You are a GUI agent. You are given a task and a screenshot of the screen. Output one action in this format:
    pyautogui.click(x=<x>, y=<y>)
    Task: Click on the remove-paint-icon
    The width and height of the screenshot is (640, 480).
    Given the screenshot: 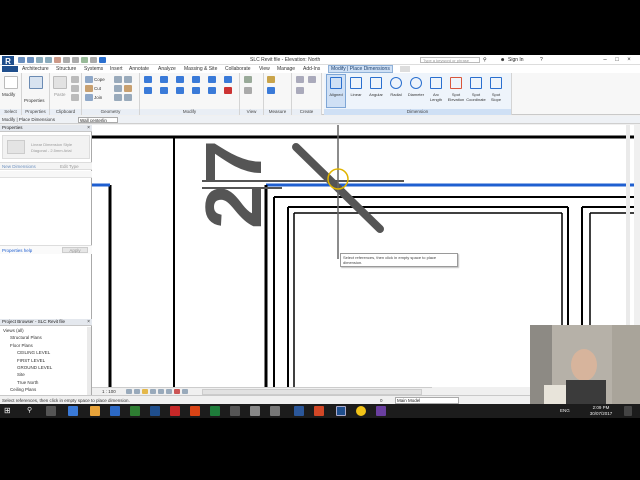 What is the action you would take?
    pyautogui.click(x=128, y=97)
    